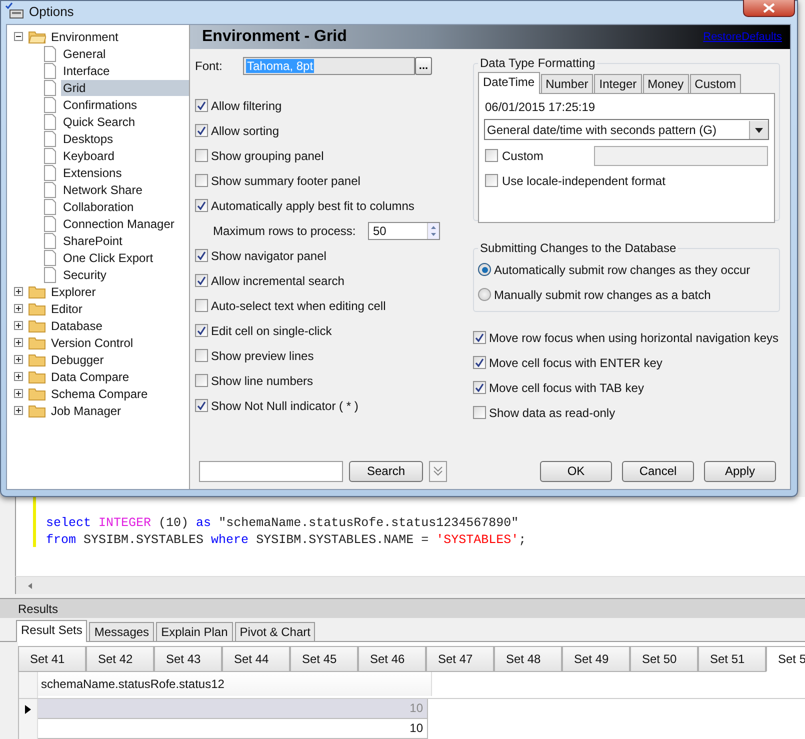  What do you see at coordinates (30, 586) in the screenshot?
I see `scroll-left-icon` at bounding box center [30, 586].